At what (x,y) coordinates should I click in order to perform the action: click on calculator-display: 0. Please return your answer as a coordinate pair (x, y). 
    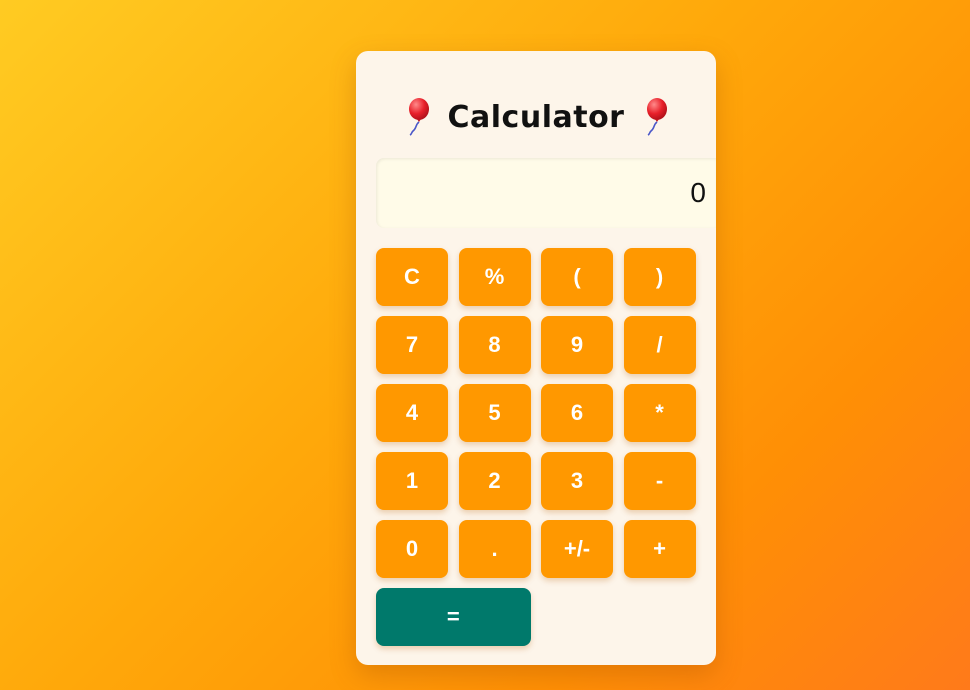
    Looking at the image, I should click on (546, 193).